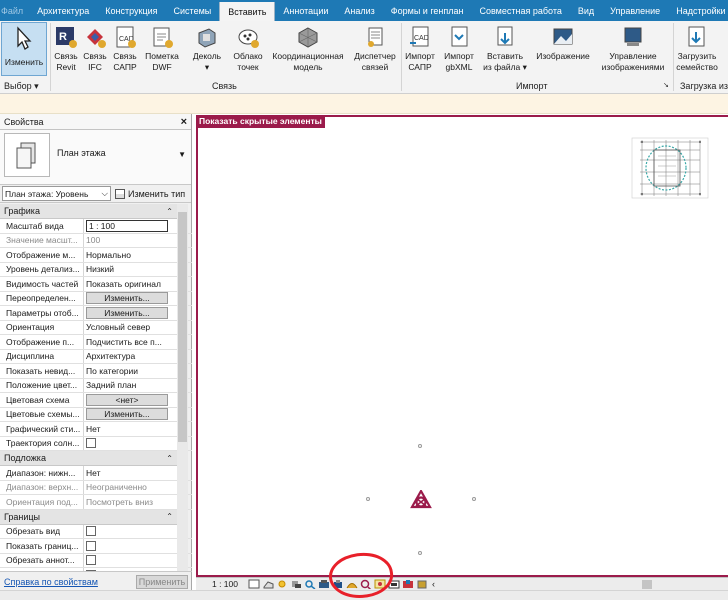 Image resolution: width=728 pixels, height=600 pixels. What do you see at coordinates (162, 582) in the screenshot?
I see `apply-button: Применить` at bounding box center [162, 582].